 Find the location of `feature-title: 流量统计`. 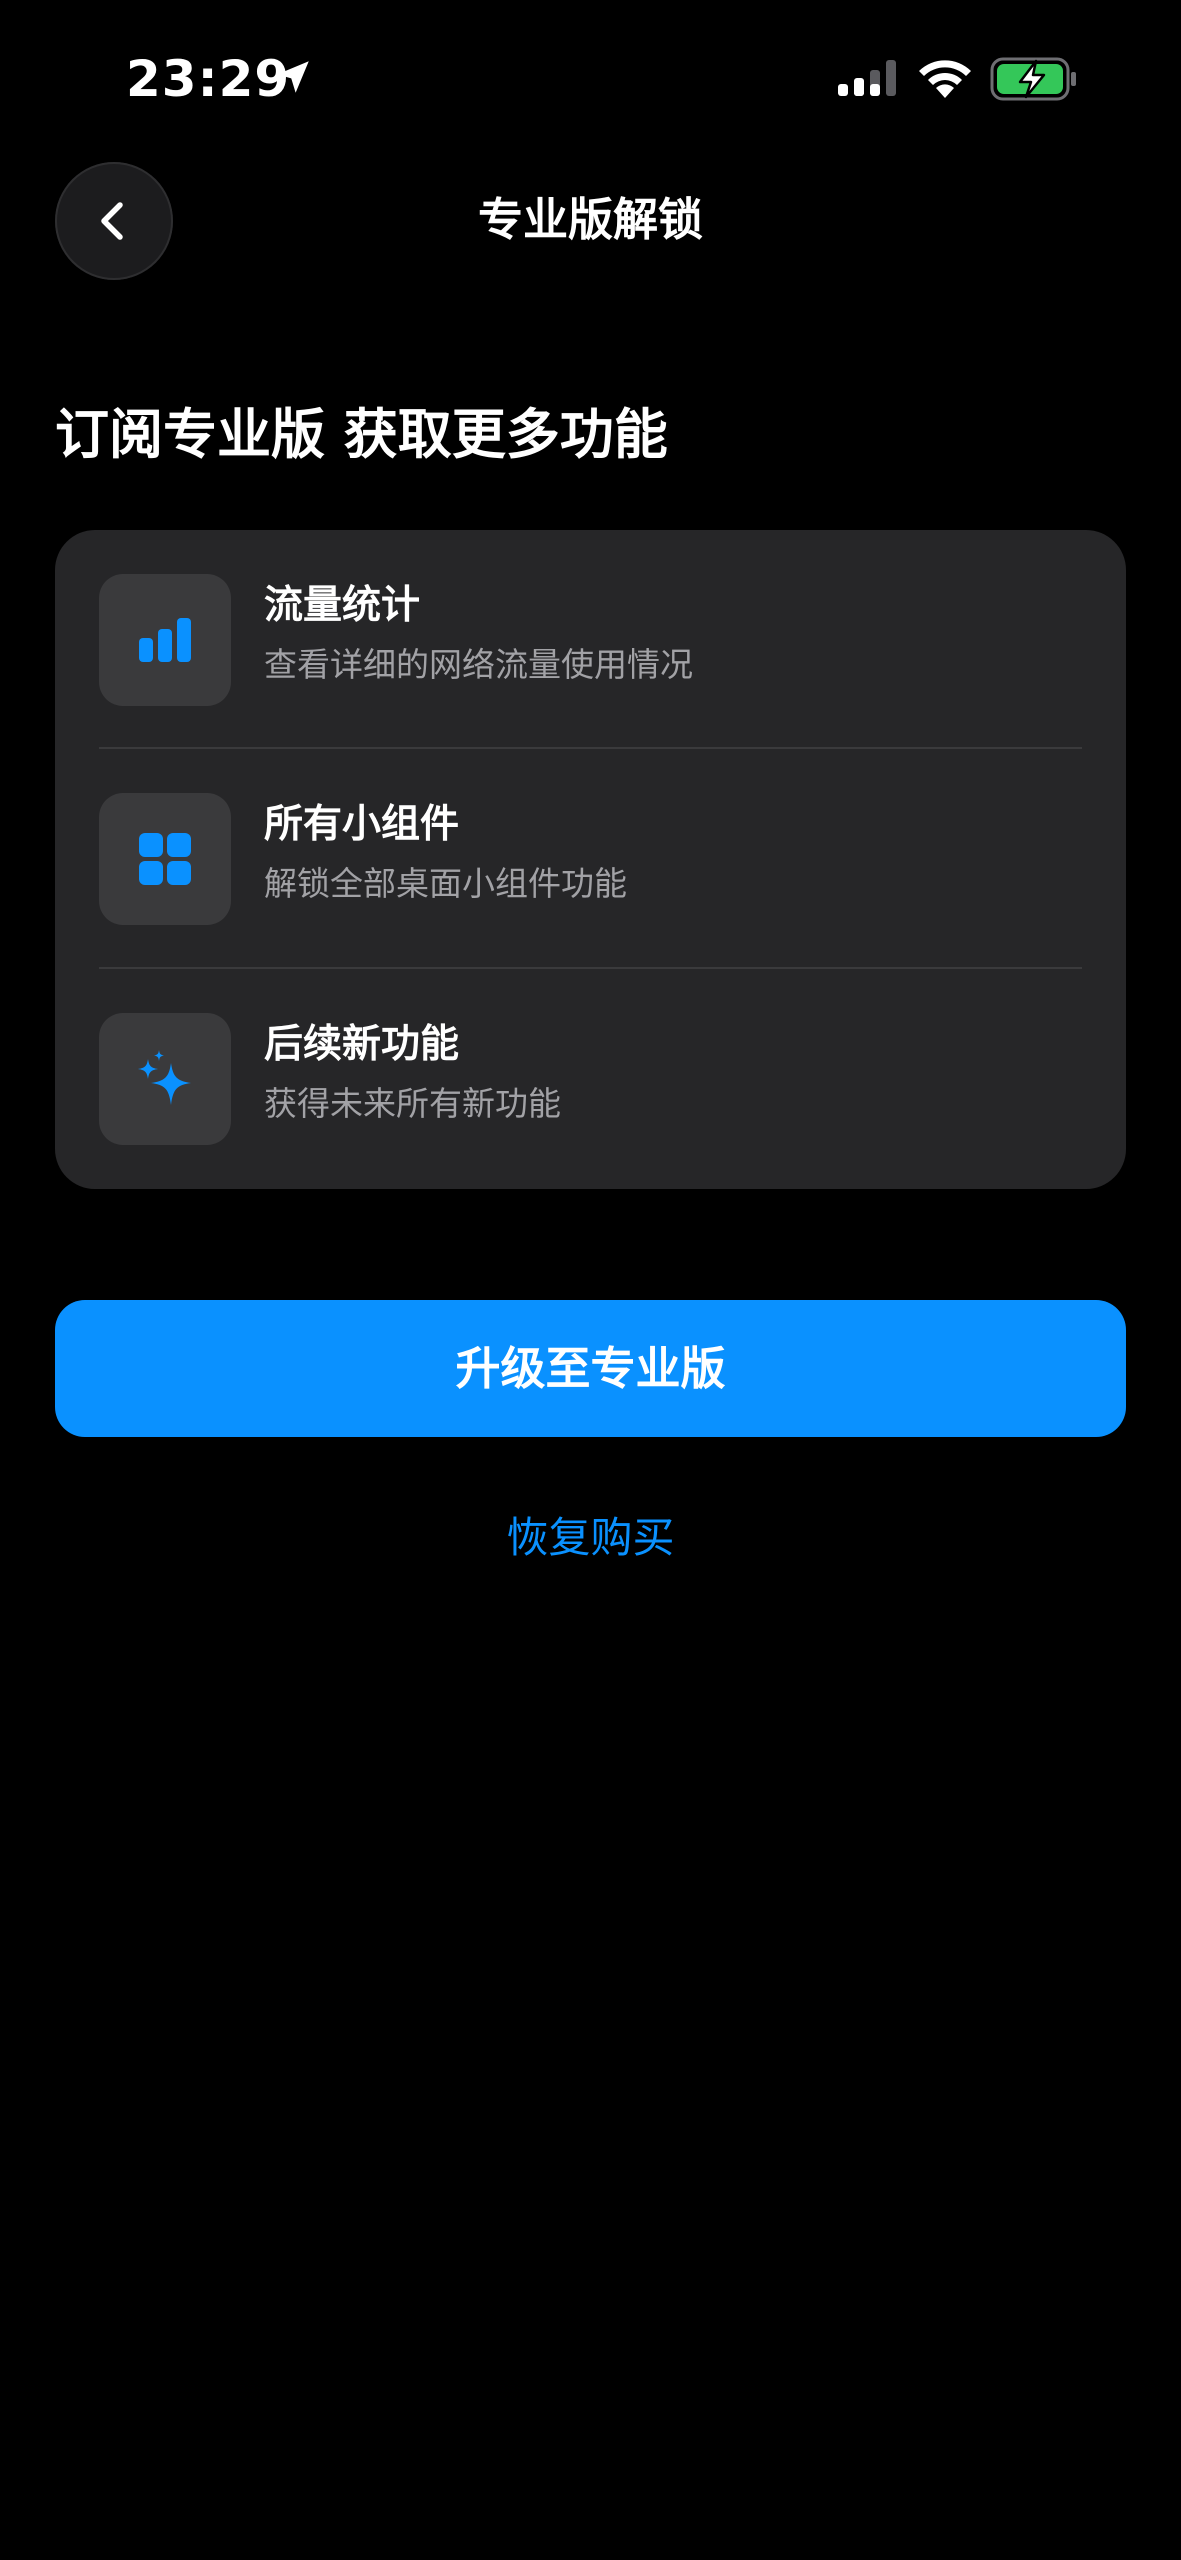

feature-title: 流量统计 is located at coordinates (342, 605).